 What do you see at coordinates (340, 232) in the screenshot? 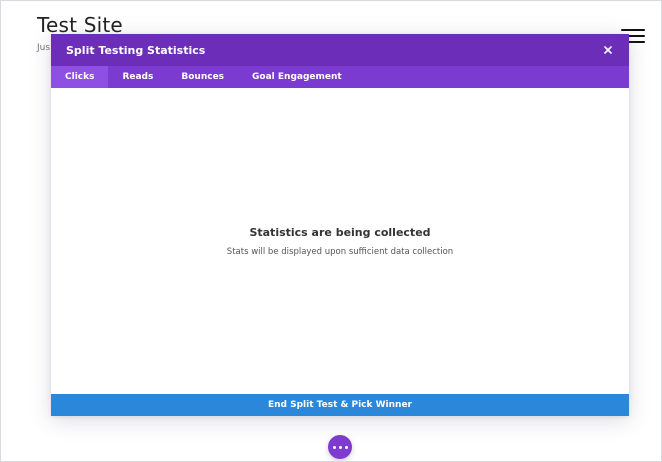
I see `empty-state-title: Statistics are being collected` at bounding box center [340, 232].